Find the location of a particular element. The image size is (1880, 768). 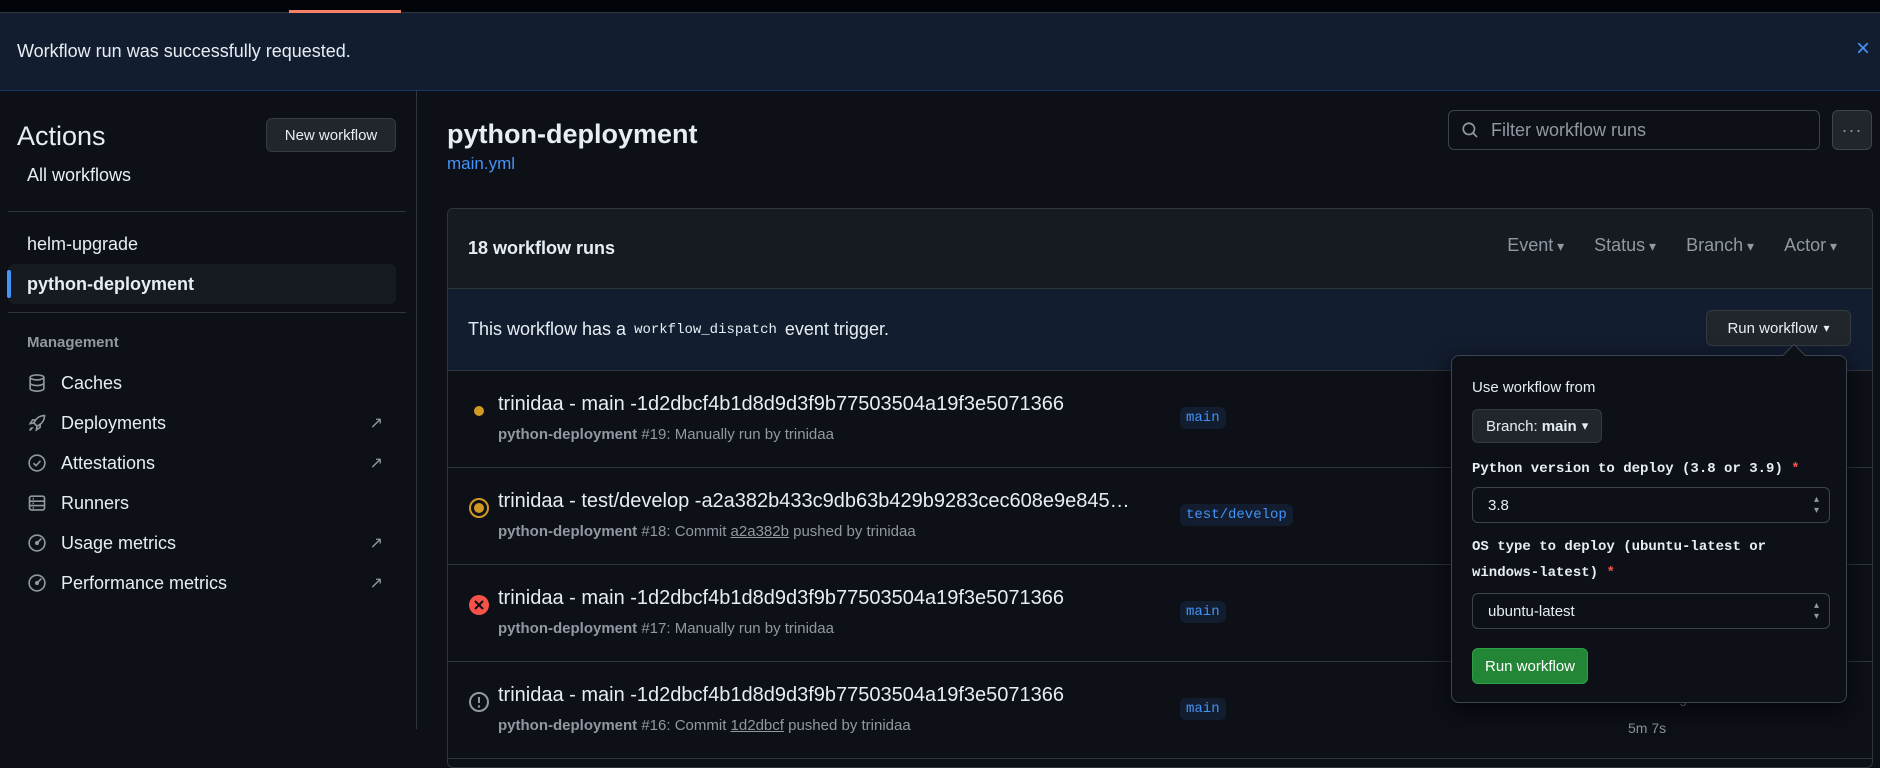

dispatch-text-suffix: event trigger. is located at coordinates (836, 329).